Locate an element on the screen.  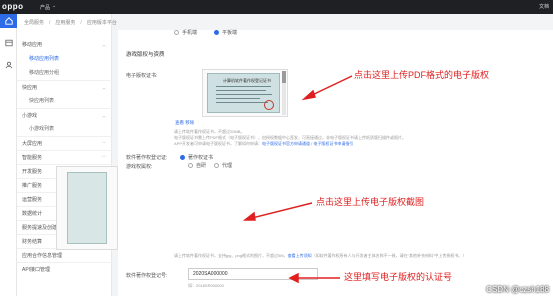
arrow-upload-pdf is located at coordinates (331, 86).